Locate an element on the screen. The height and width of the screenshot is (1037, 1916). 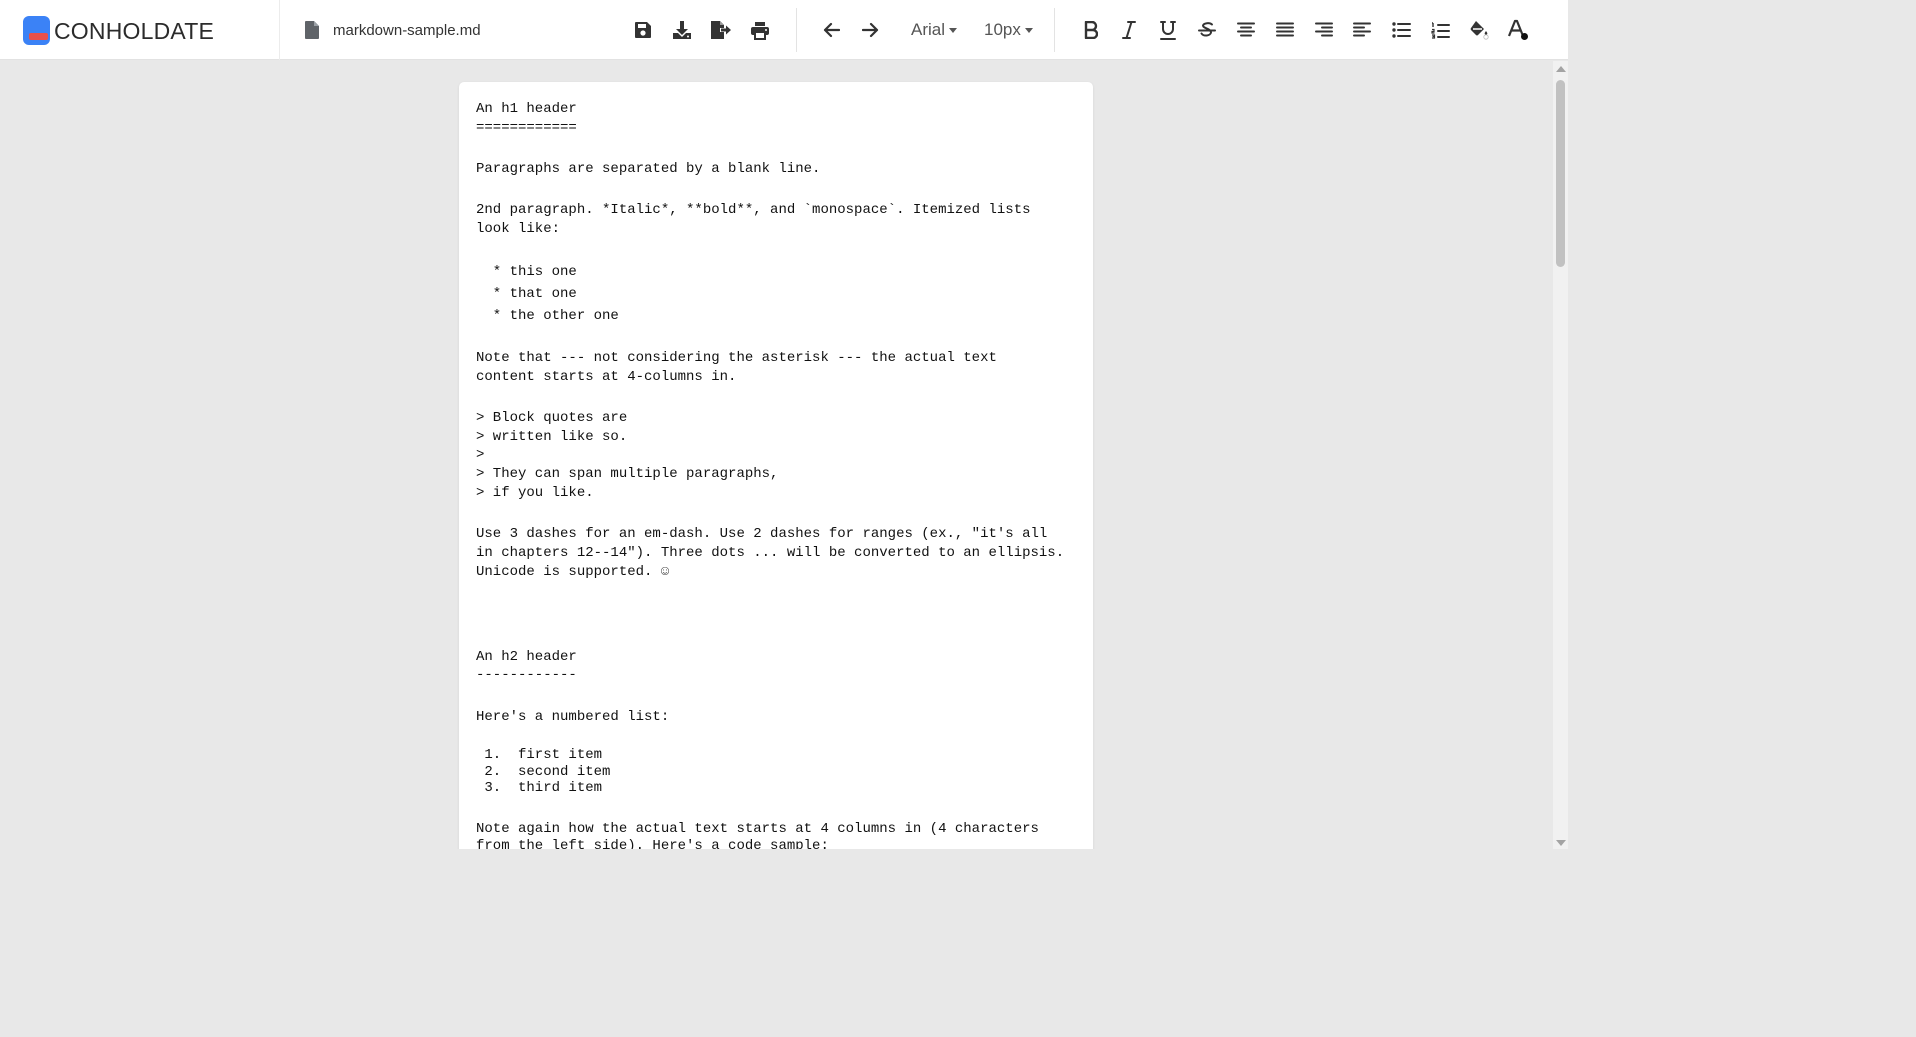
align-left-icon is located at coordinates (1362, 29).